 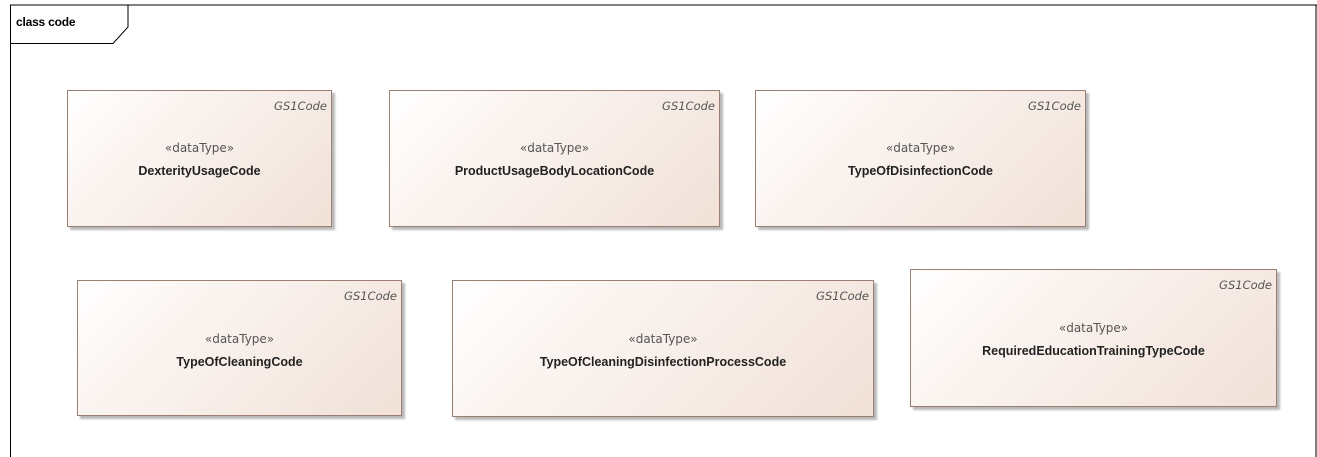 I want to click on class-name: ProductUsageBodyLocationCode, so click(x=554, y=171).